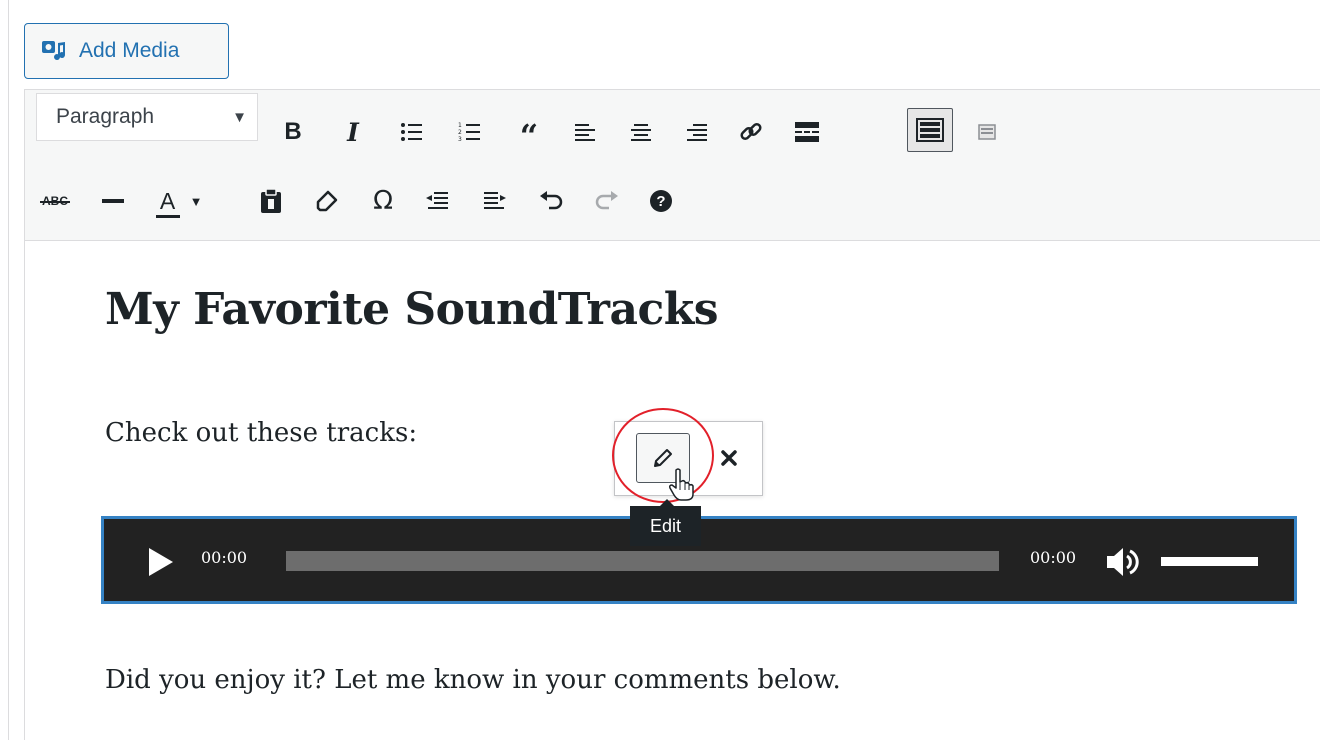 The image size is (1320, 741). What do you see at coordinates (681, 484) in the screenshot?
I see `hand-cursor-icon` at bounding box center [681, 484].